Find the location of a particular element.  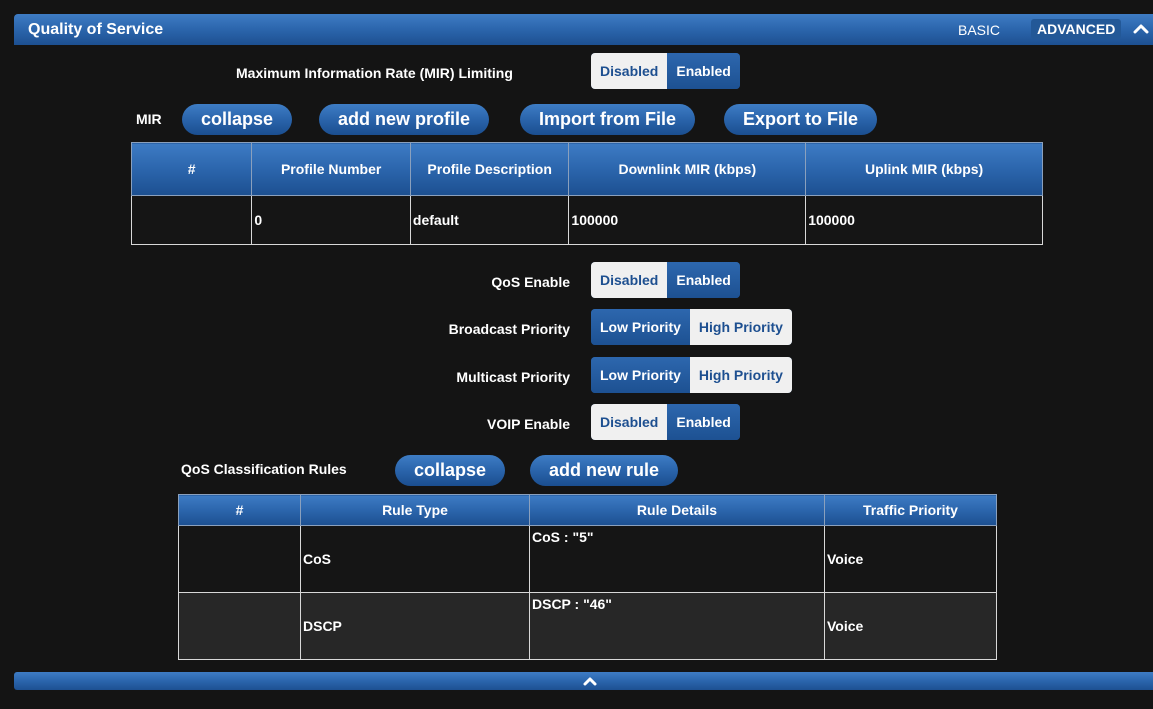

broadcast-priority-label: Broadcast Priority is located at coordinates (509, 329).